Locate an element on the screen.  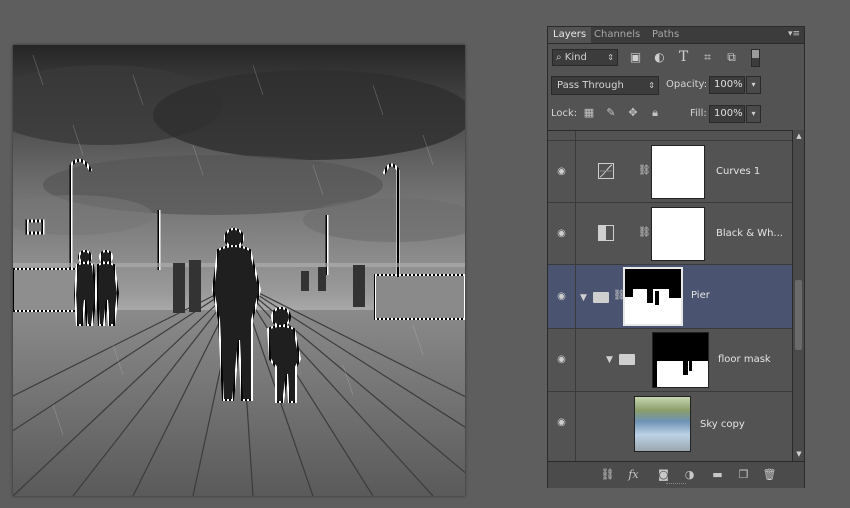
blend-row: Pass Through ⇕ Opacity: 100% ▾ is located at coordinates (676, 85).